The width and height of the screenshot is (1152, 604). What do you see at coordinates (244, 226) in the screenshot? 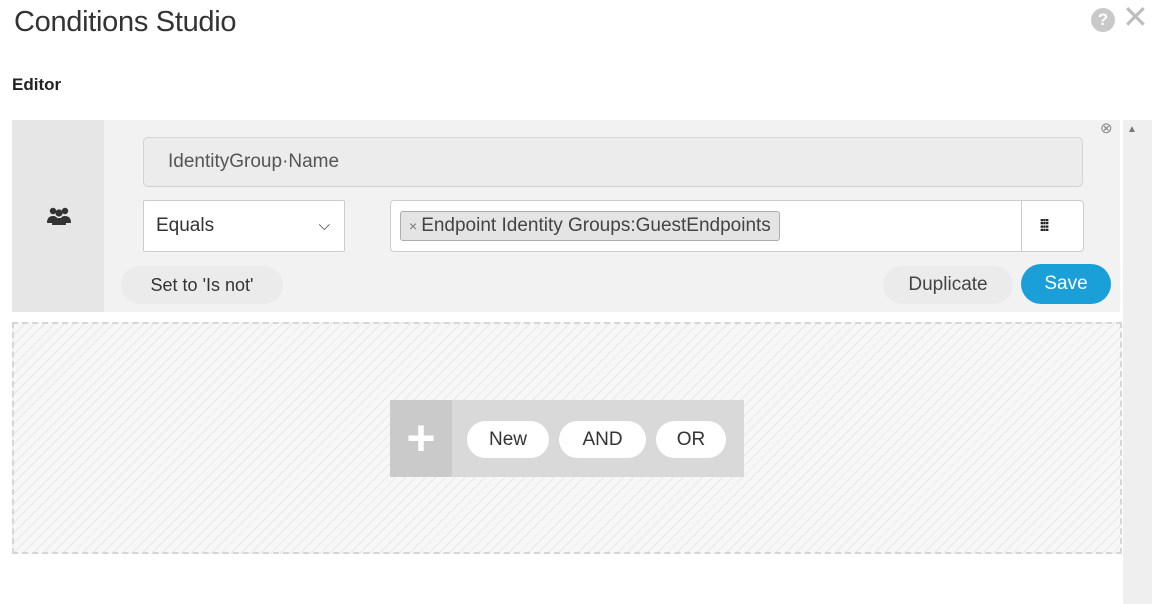
I see `operator-select: Equals ⌵` at bounding box center [244, 226].